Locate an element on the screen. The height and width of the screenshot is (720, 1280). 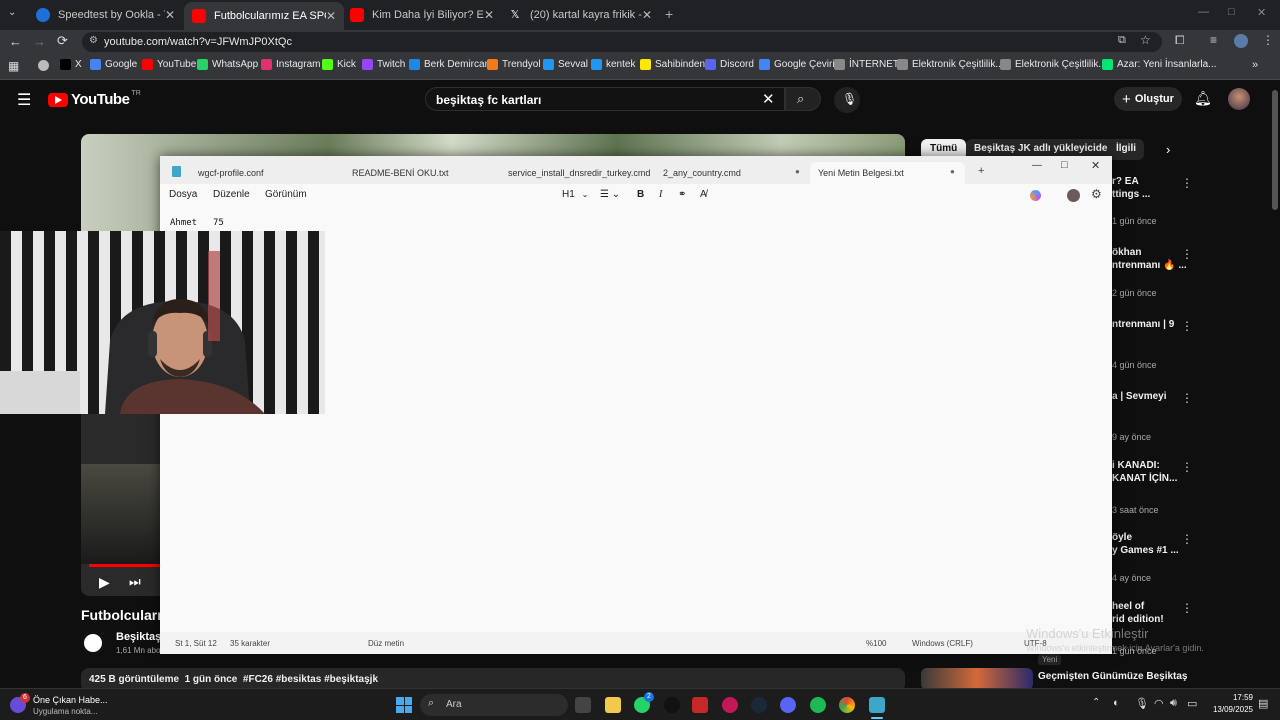
account-avatar is located at coordinates (1239, 99).